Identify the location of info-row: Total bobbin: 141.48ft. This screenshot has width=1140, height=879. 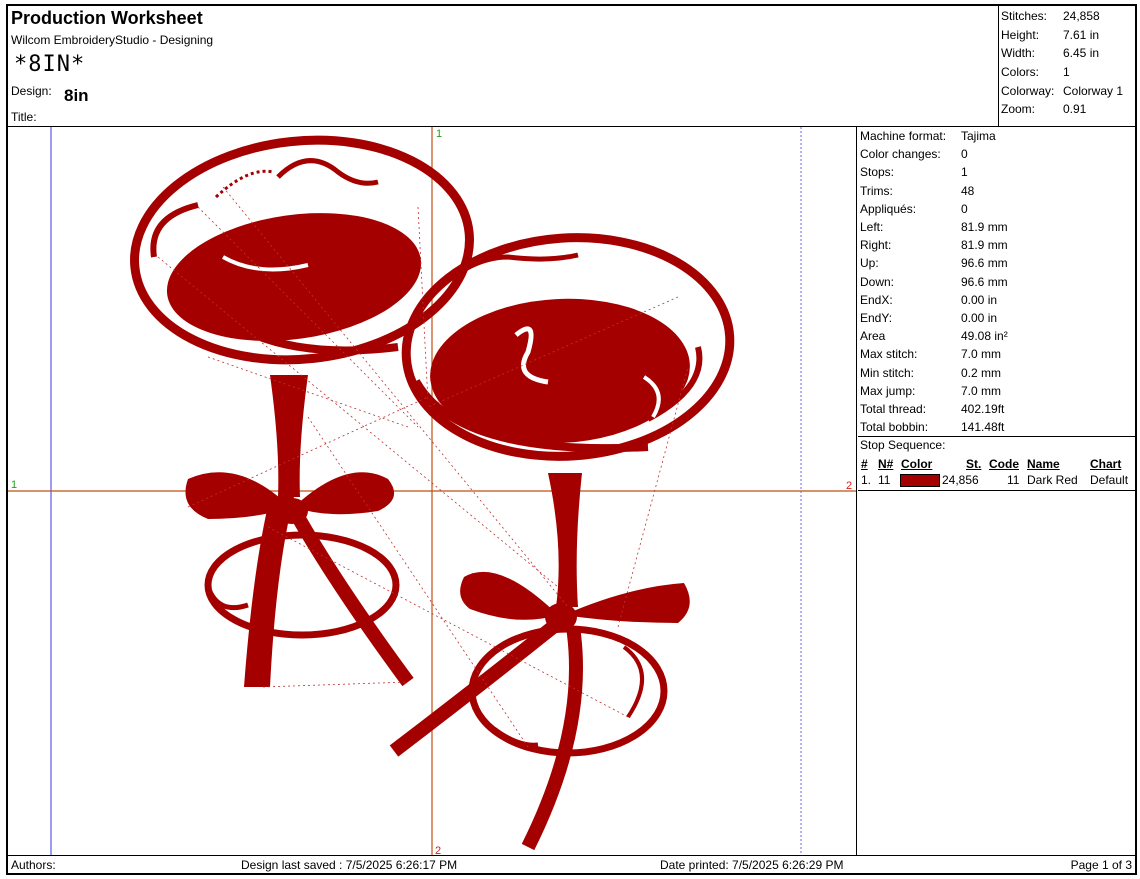
(996, 427).